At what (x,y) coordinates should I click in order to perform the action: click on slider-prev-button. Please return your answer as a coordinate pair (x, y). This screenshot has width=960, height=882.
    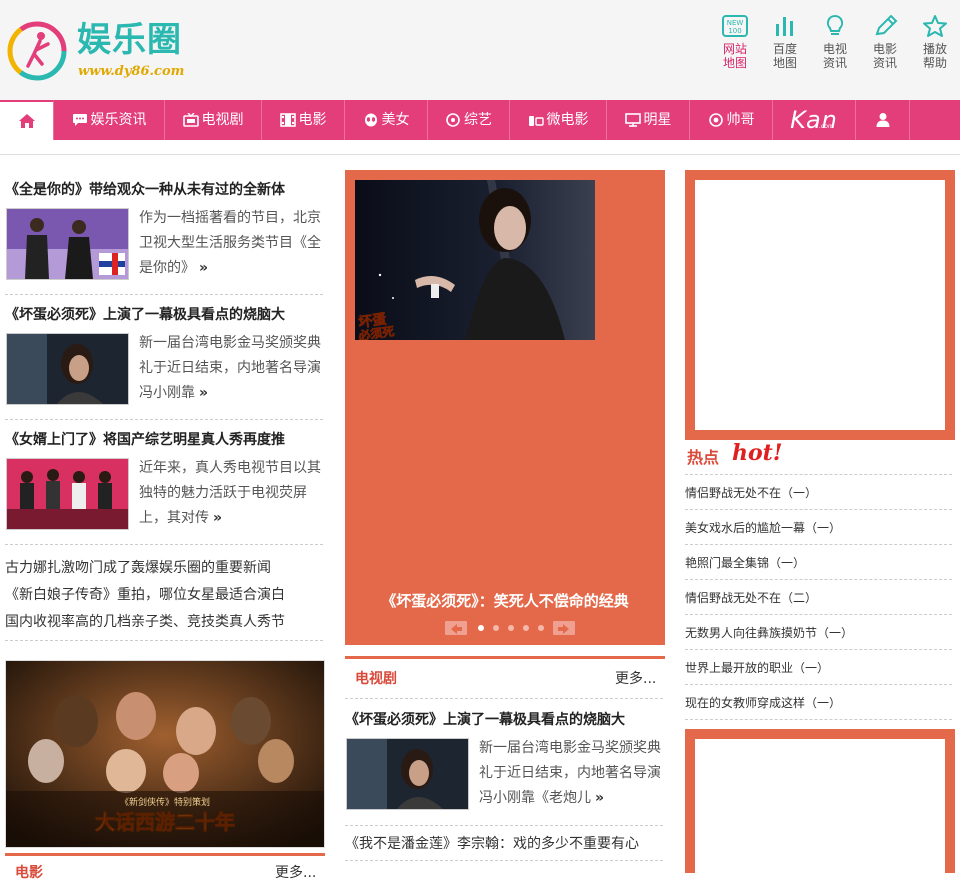
    Looking at the image, I should click on (456, 628).